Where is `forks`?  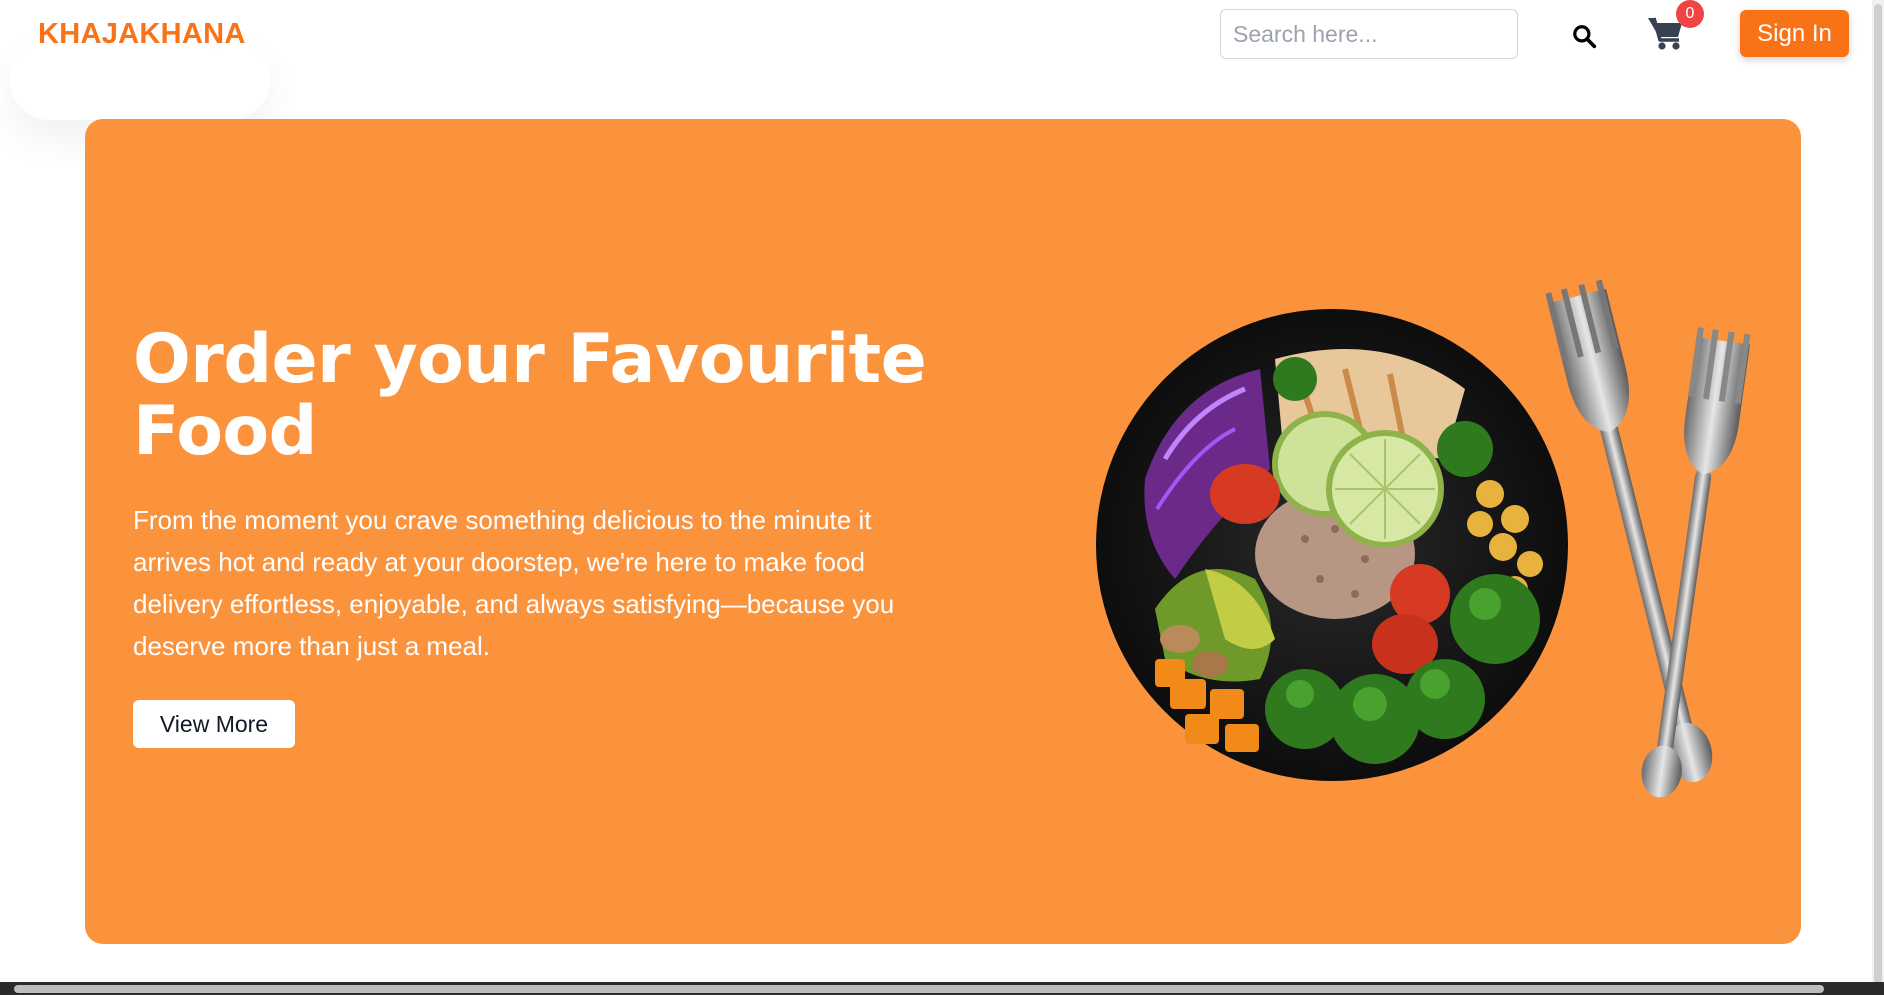 forks is located at coordinates (1648, 538).